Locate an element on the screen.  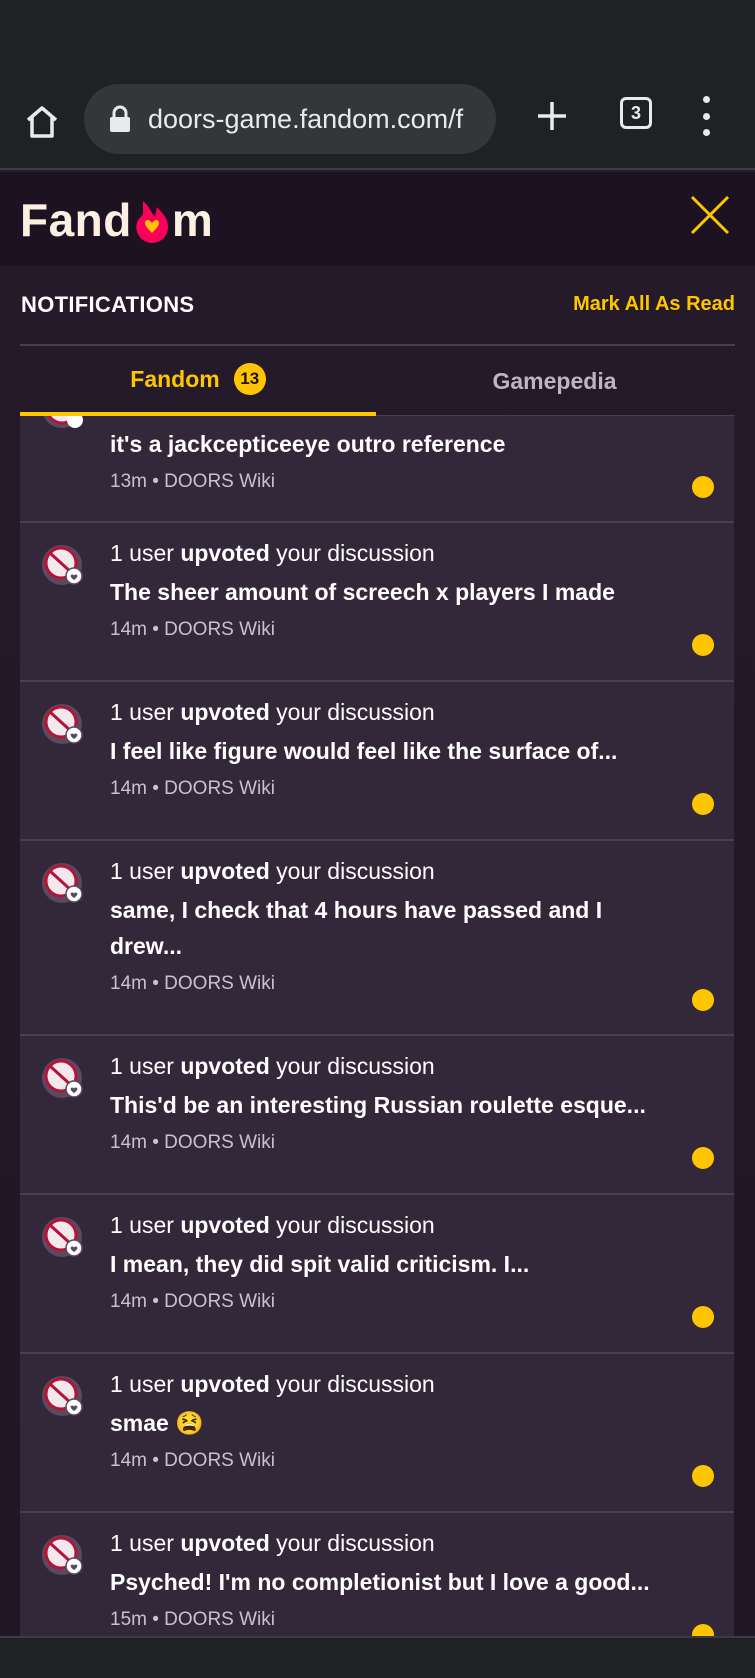
mark-all-as-read-link: Mark All As Read is located at coordinates (654, 304).